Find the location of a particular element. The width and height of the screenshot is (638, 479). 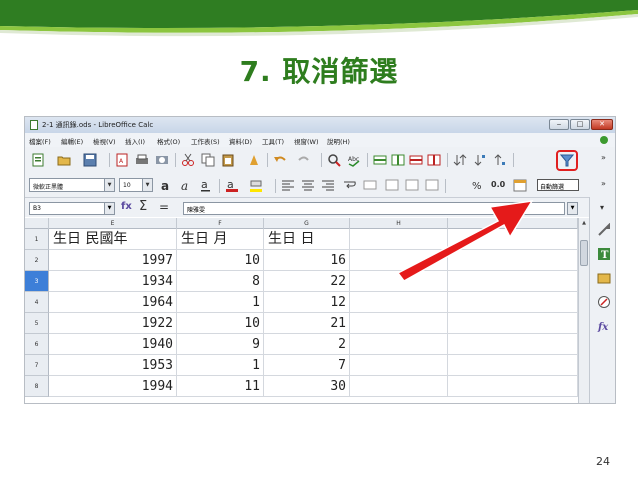

sort-descending-icon is located at coordinates (500, 160).